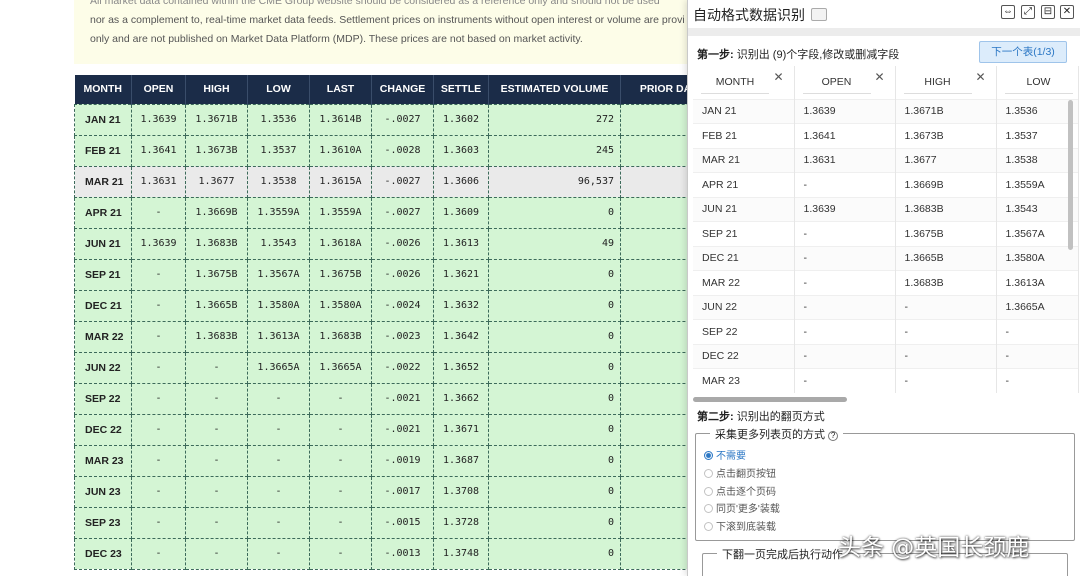 The height and width of the screenshot is (576, 1080). What do you see at coordinates (946, 184) in the screenshot?
I see `preview-cell: 1.3669B` at bounding box center [946, 184].